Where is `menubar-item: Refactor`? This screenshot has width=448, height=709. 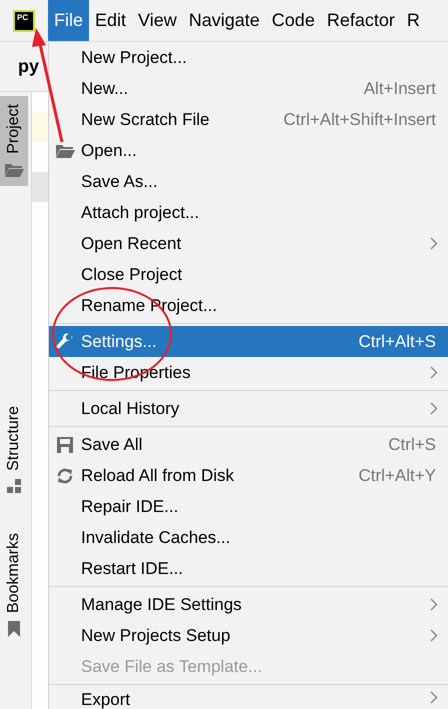
menubar-item: Refactor is located at coordinates (360, 20).